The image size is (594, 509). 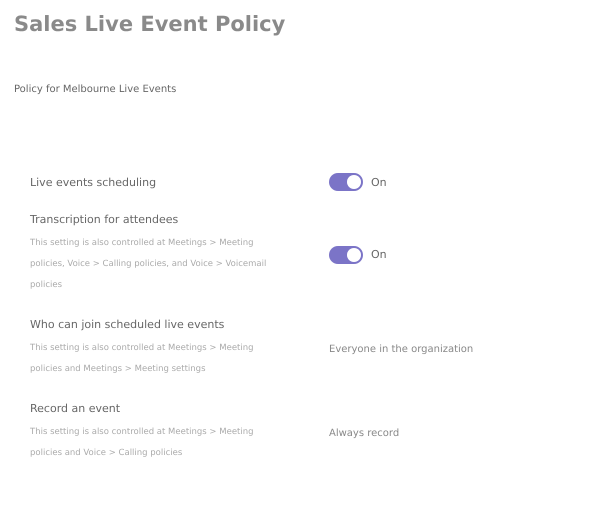 What do you see at coordinates (105, 219) in the screenshot?
I see `setting-label: Transcription for attendees` at bounding box center [105, 219].